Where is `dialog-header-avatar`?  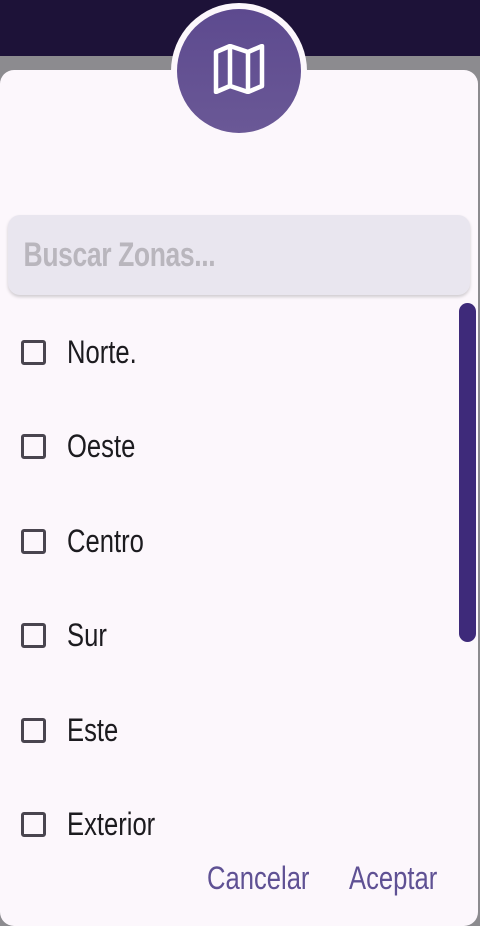
dialog-header-avatar is located at coordinates (239, 71).